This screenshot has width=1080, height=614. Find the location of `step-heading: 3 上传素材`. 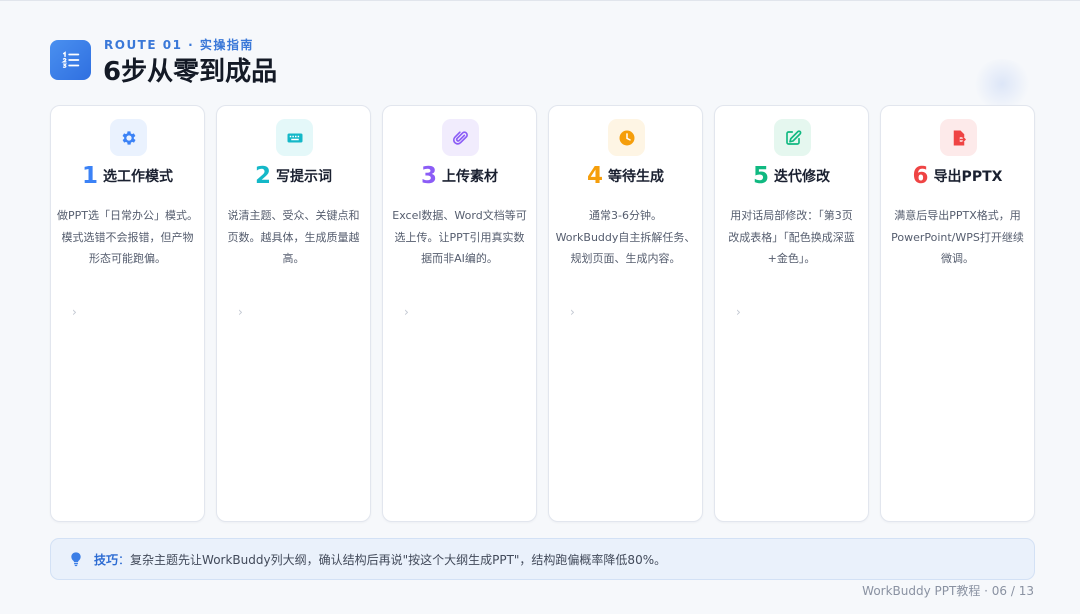

step-heading: 3 上传素材 is located at coordinates (459, 176).